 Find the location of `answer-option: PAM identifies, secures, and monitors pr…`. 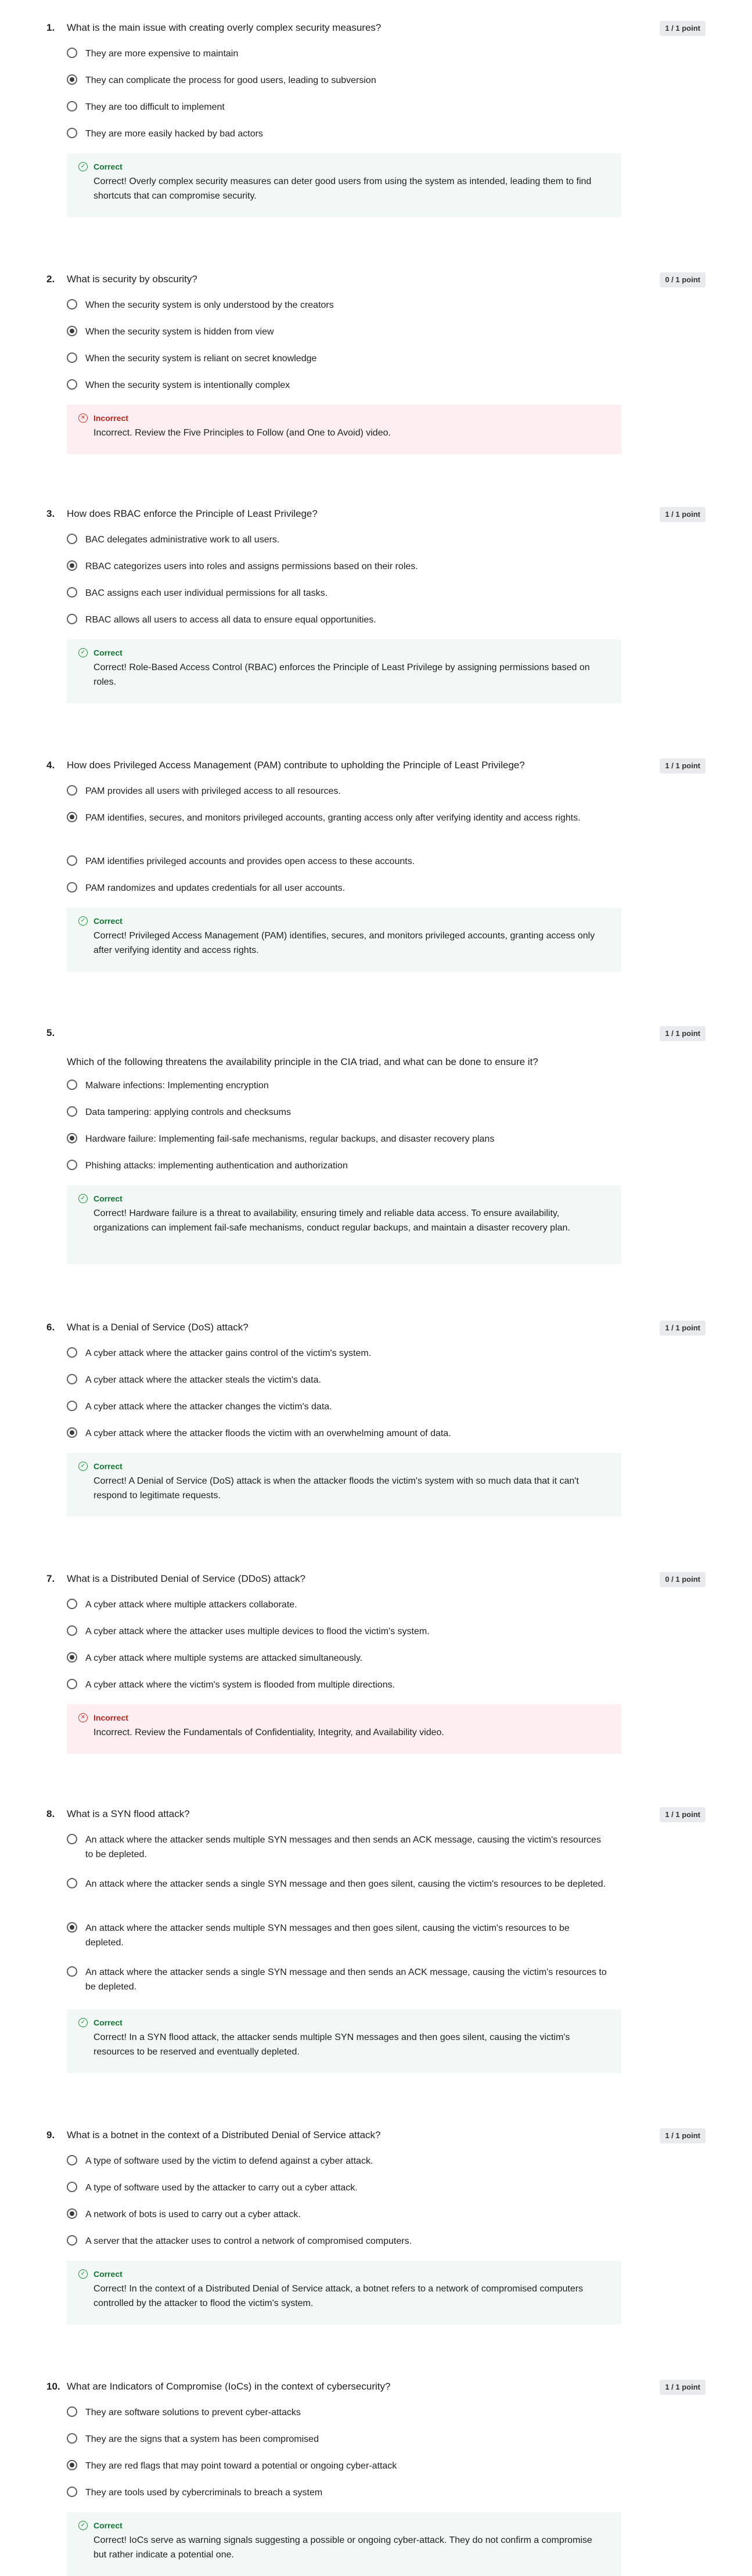

answer-option: PAM identifies, secures, and monitors pr… is located at coordinates (342, 818).